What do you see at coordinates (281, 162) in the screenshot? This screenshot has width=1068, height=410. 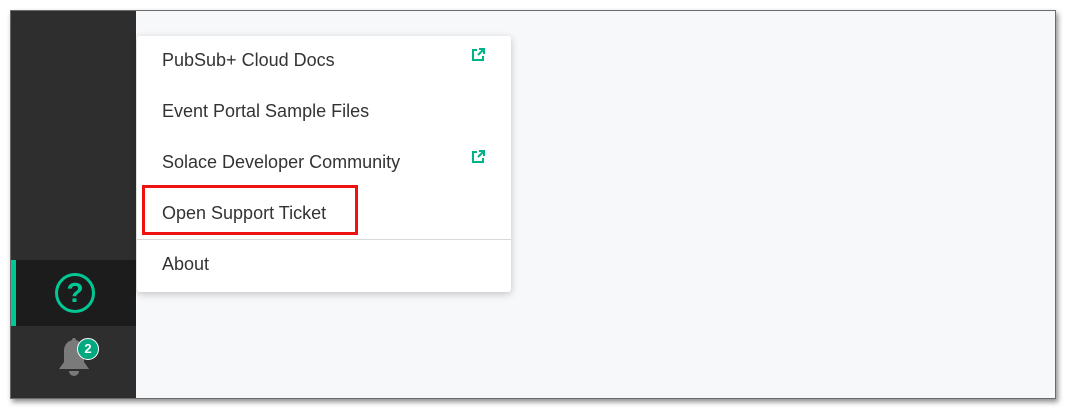 I see `menu-item-label: Solace Developer Community` at bounding box center [281, 162].